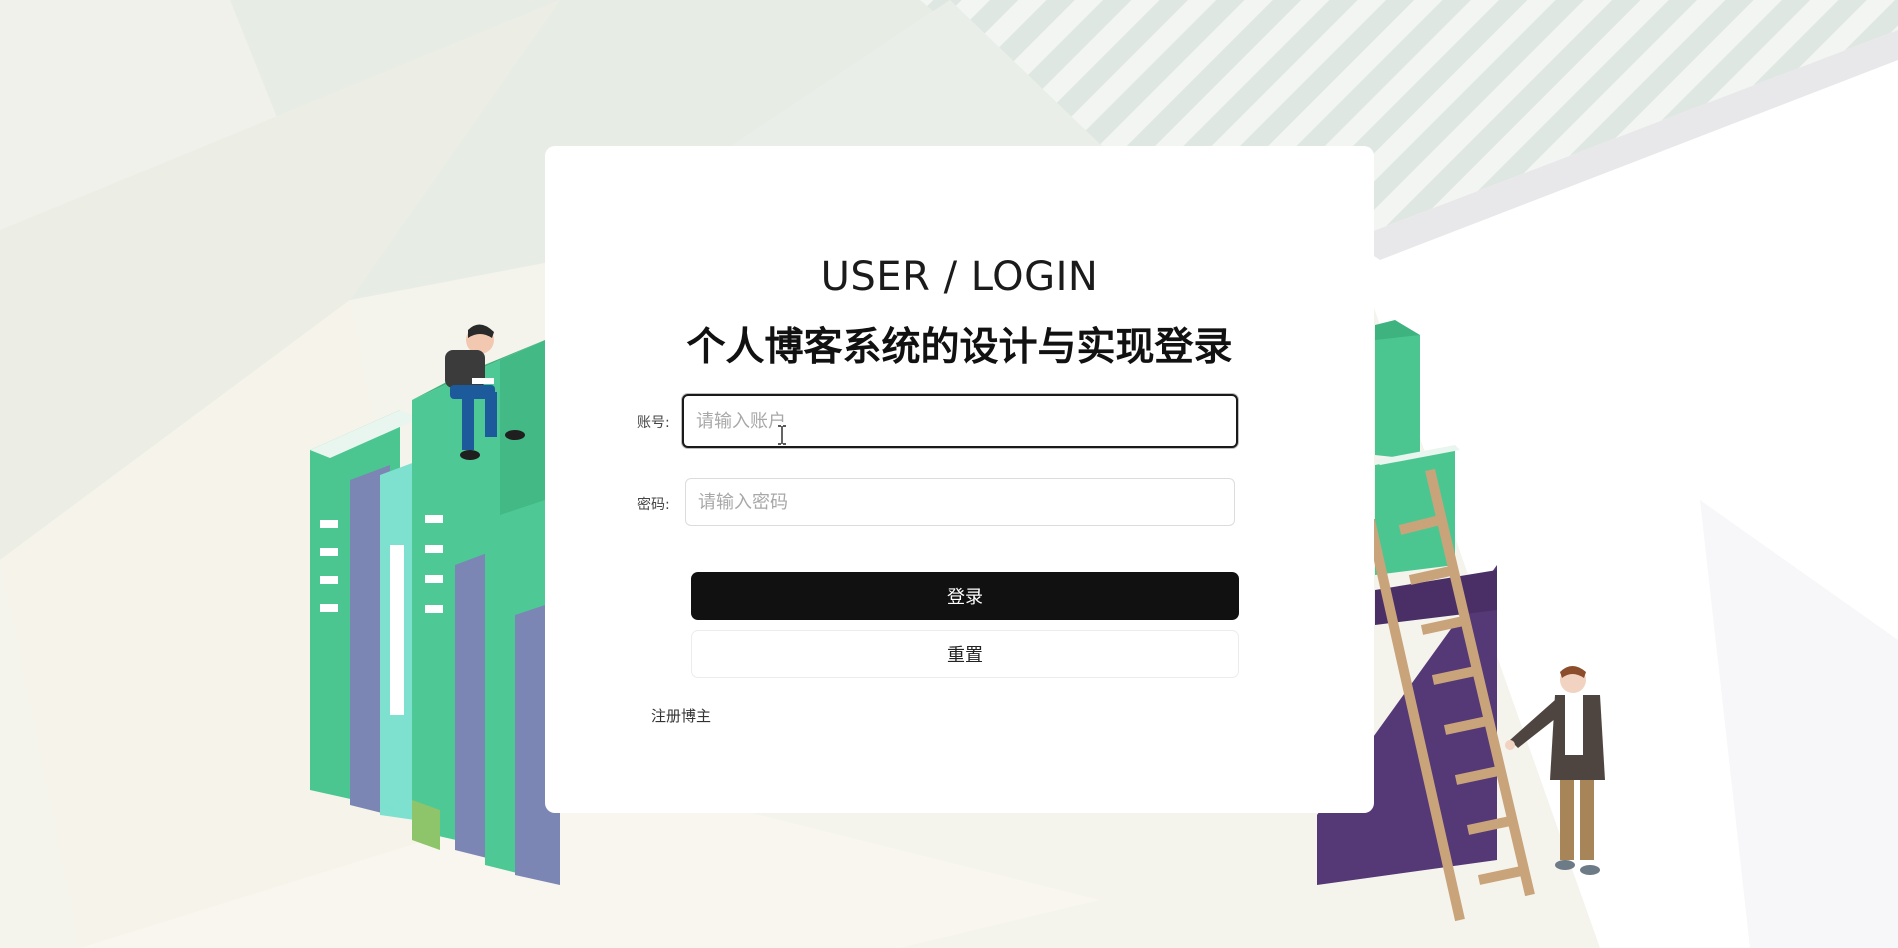  I want to click on title-en: USER / LOGIN, so click(959, 277).